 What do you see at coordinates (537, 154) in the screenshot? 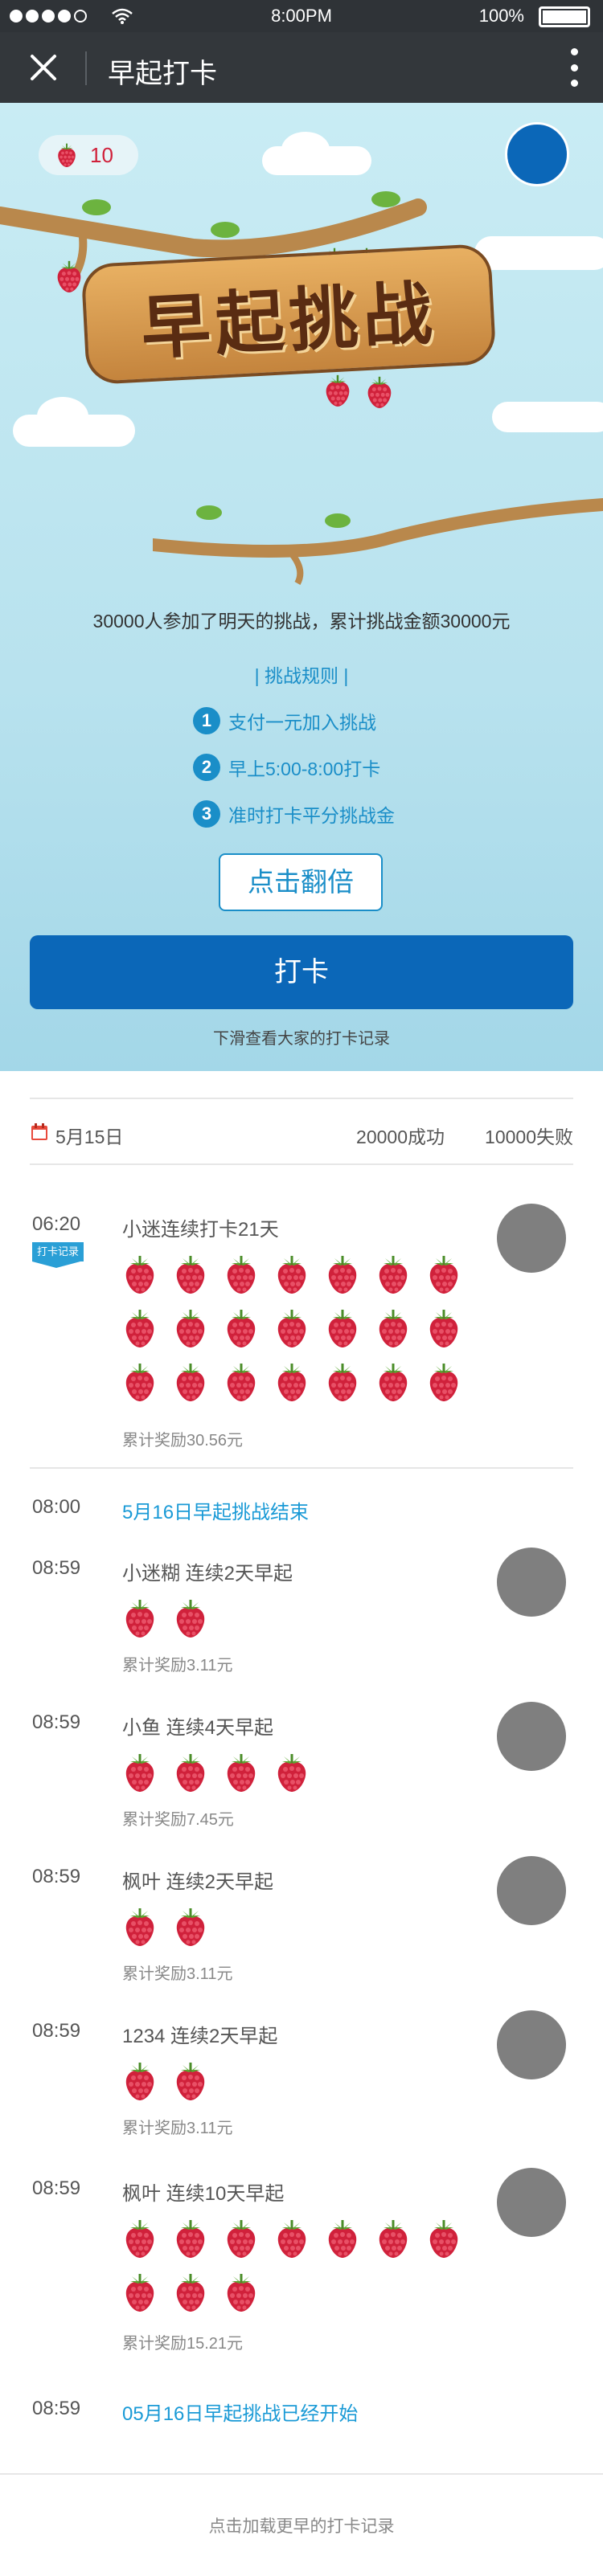
I see `user-avatar` at bounding box center [537, 154].